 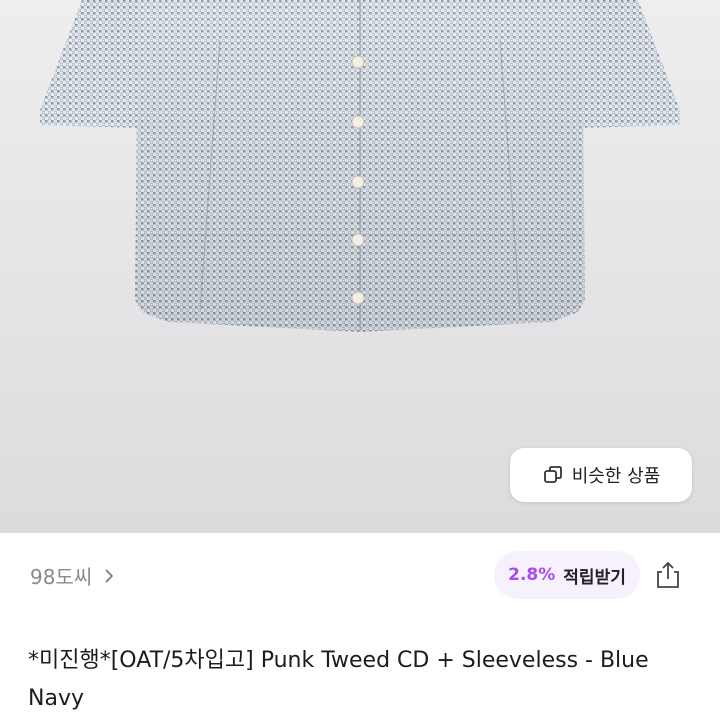 I want to click on earn-points-button: 2.8% 적립받기, so click(x=567, y=575).